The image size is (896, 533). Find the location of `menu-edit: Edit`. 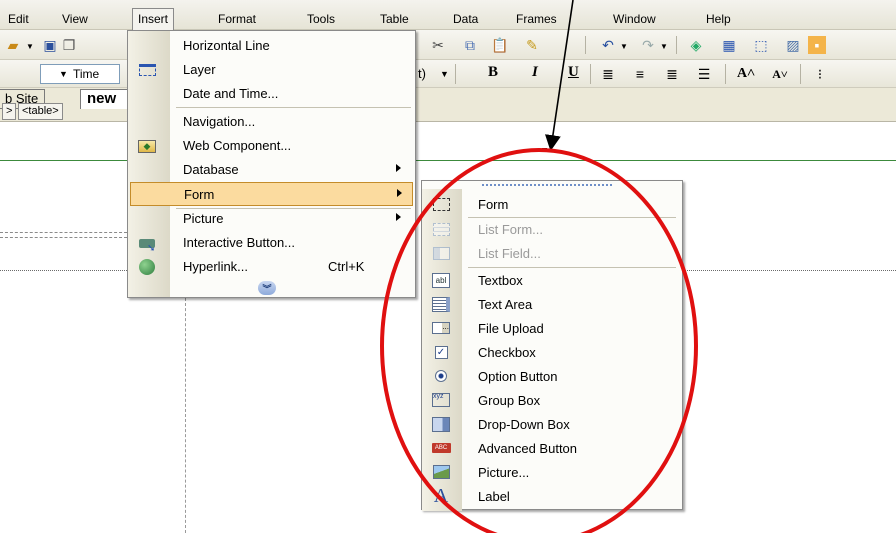

menu-edit: Edit is located at coordinates (18, 19).